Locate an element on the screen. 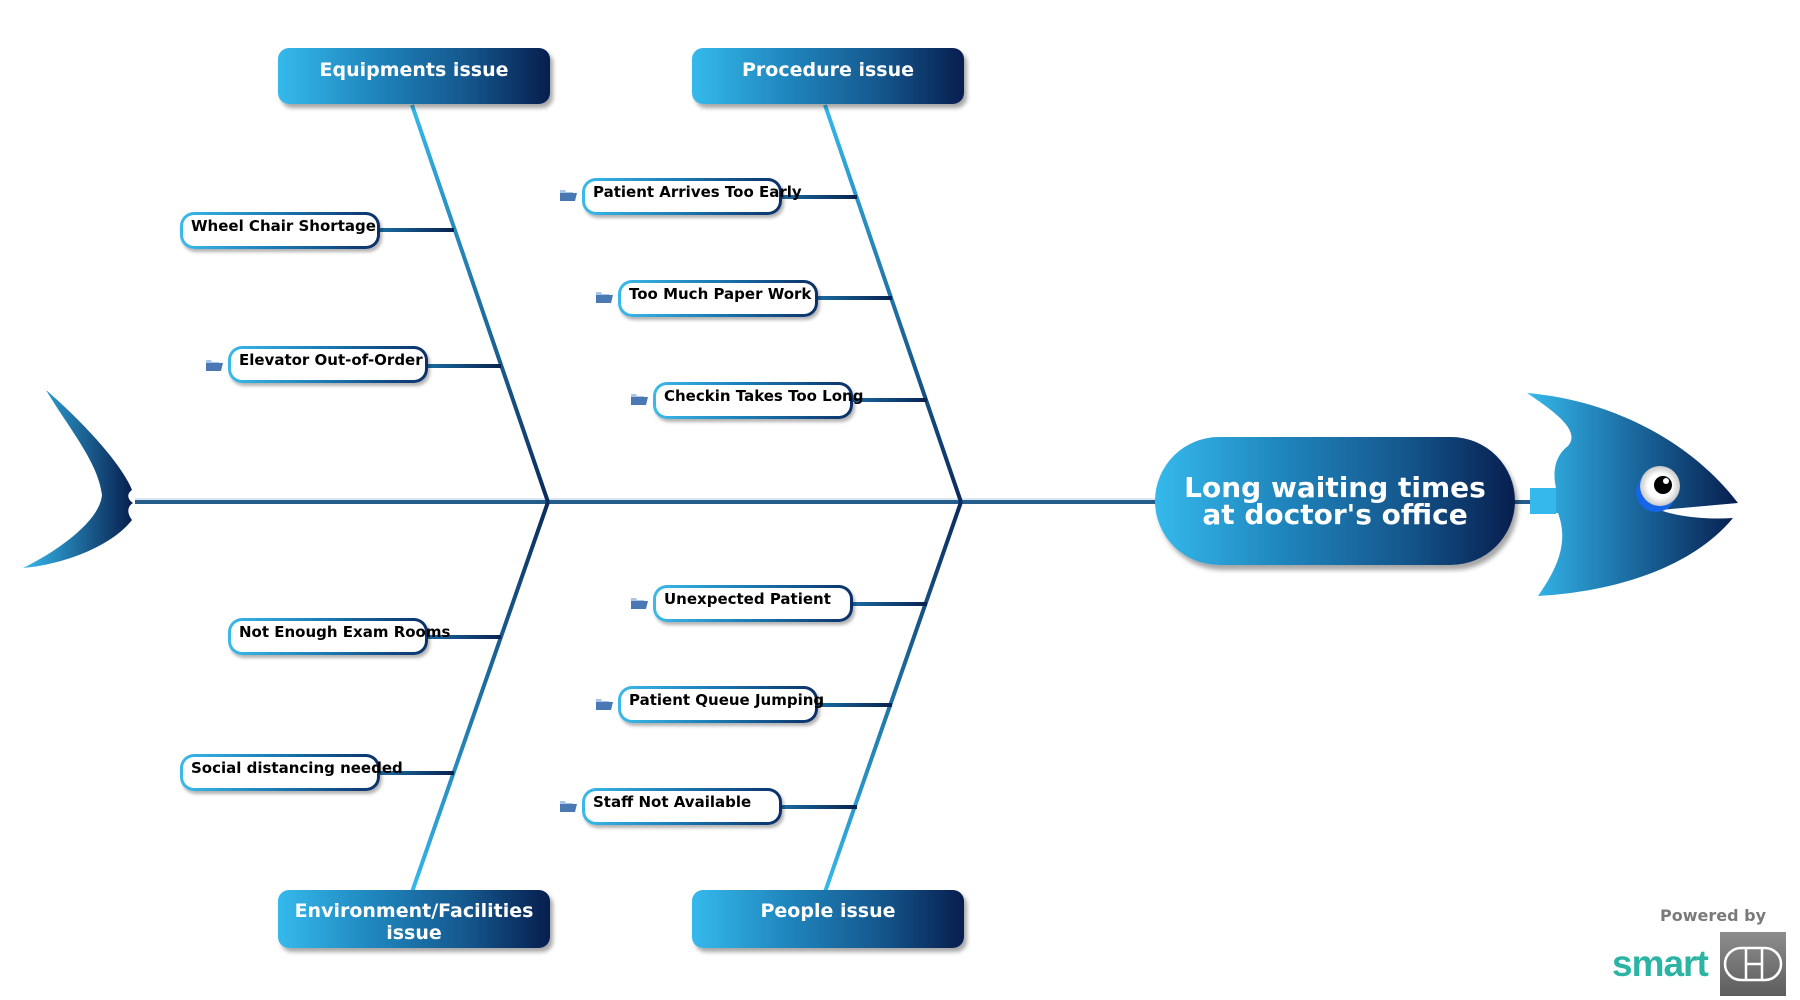  cause-label: Elevator Out-of-Order is located at coordinates (328, 364).